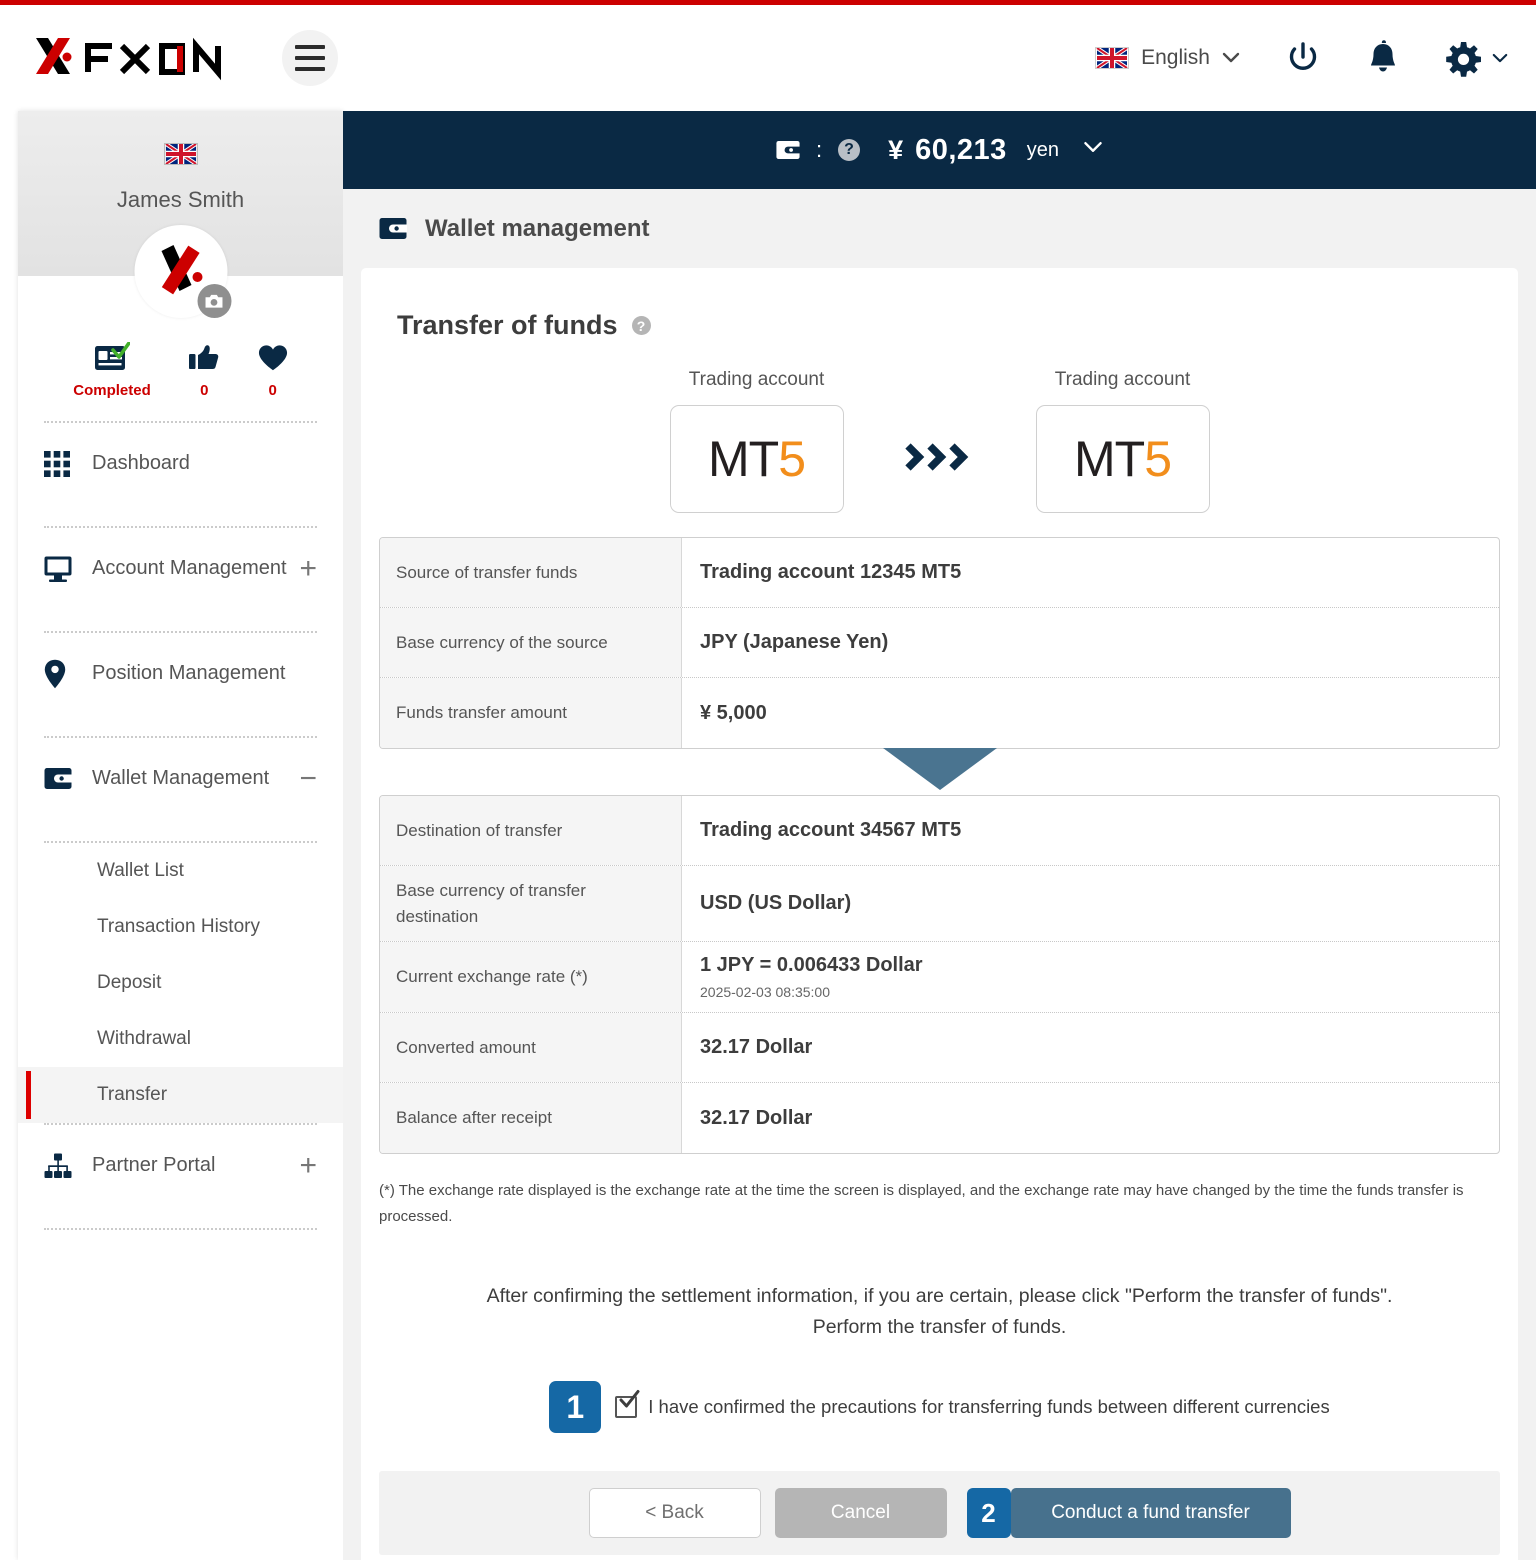 The image size is (1536, 1560). Describe the element at coordinates (531, 642) in the screenshot. I see `row-label: Base currency of the source` at that location.